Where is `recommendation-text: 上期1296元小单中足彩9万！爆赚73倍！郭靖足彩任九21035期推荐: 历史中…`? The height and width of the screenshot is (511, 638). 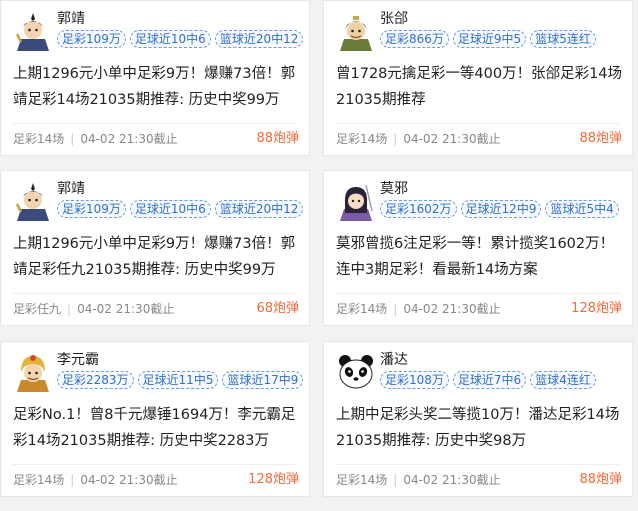 recommendation-text: 上期1296元小单中足彩9万！爆赚73倍！郭靖足彩任九21035期推荐: 历史中… is located at coordinates (158, 257).